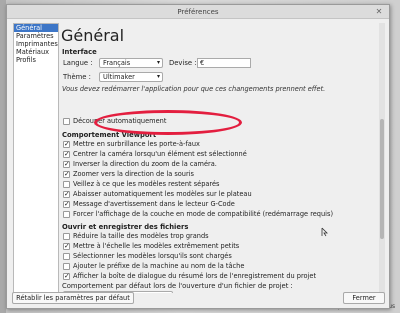 Image resolution: width=400 pixels, height=313 pixels. What do you see at coordinates (136, 144) in the screenshot?
I see `viewport-option-label: Mettre en surbrillance les porte-à-faux` at bounding box center [136, 144].